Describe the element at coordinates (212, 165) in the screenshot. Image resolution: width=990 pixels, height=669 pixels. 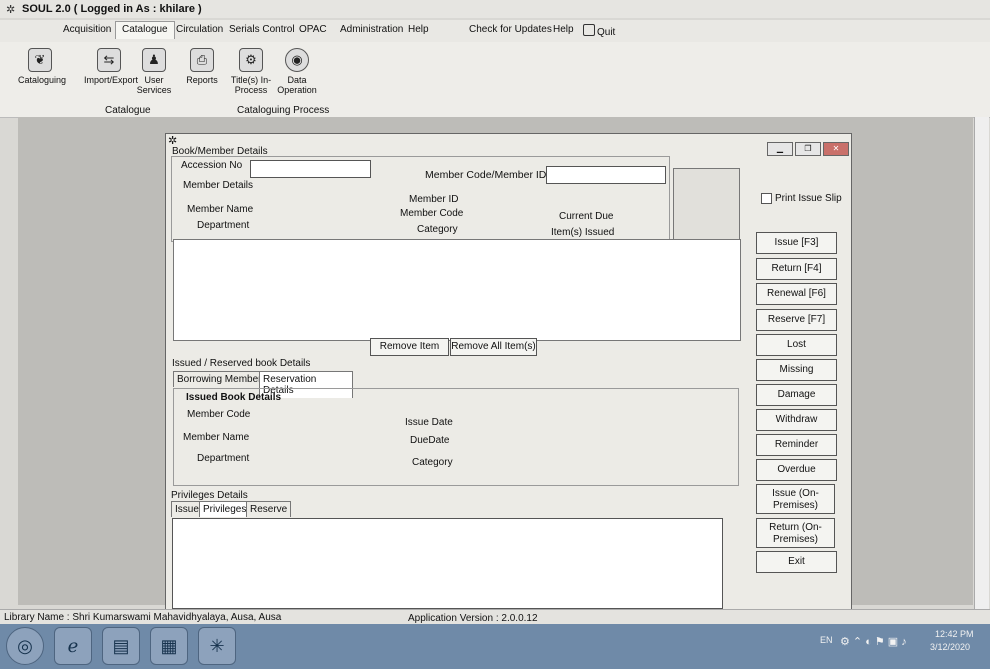
I see `accession-label: Accession No` at that location.